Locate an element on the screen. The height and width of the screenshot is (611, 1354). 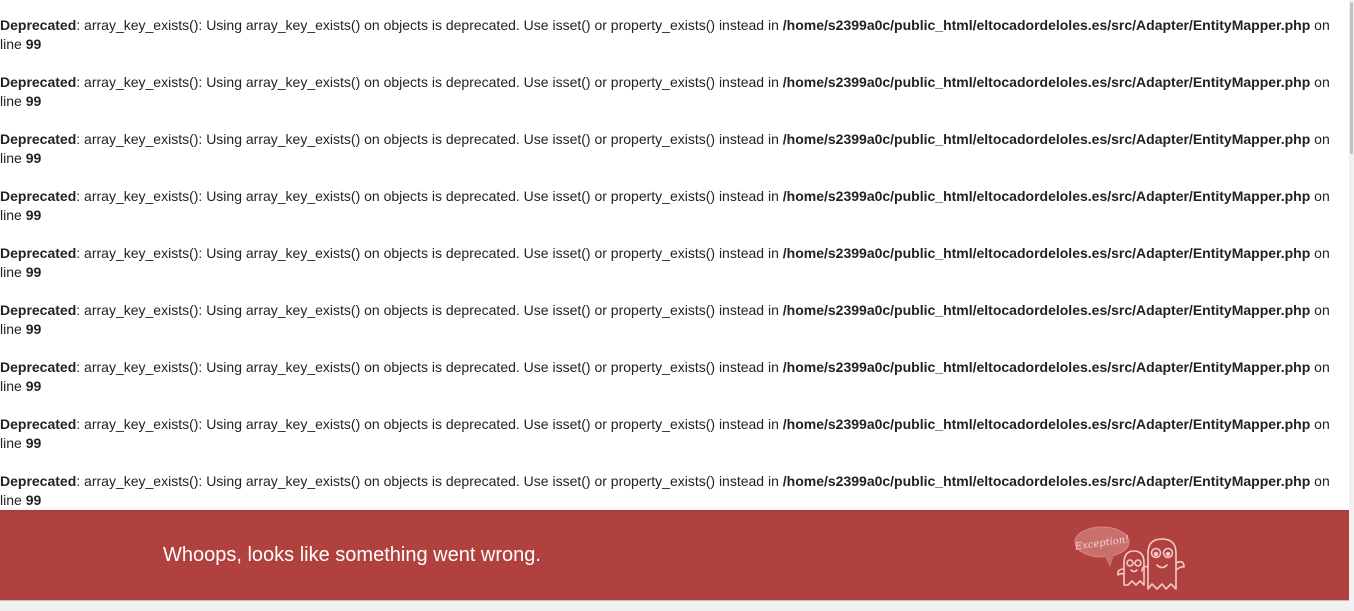
ghost-mascot-icon: Exception! is located at coordinates (1129, 558).